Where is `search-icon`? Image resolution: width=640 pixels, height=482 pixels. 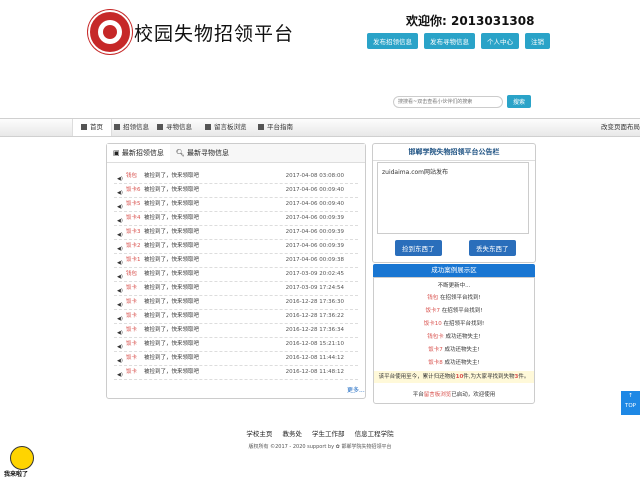
search-icon is located at coordinates (160, 127).